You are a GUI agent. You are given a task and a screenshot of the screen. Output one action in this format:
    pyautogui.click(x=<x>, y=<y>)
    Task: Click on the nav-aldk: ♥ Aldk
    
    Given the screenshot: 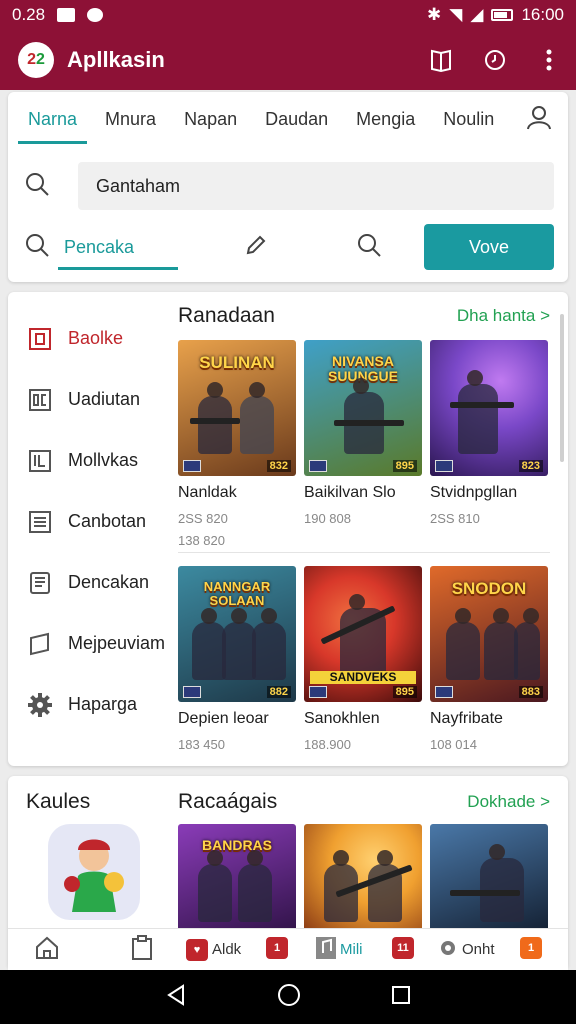 What is the action you would take?
    pyautogui.click(x=213, y=949)
    